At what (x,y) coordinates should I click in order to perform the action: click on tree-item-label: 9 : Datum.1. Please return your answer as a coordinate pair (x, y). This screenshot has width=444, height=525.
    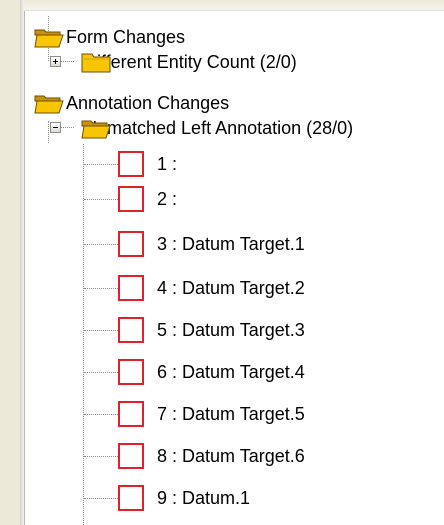
    Looking at the image, I should click on (204, 498).